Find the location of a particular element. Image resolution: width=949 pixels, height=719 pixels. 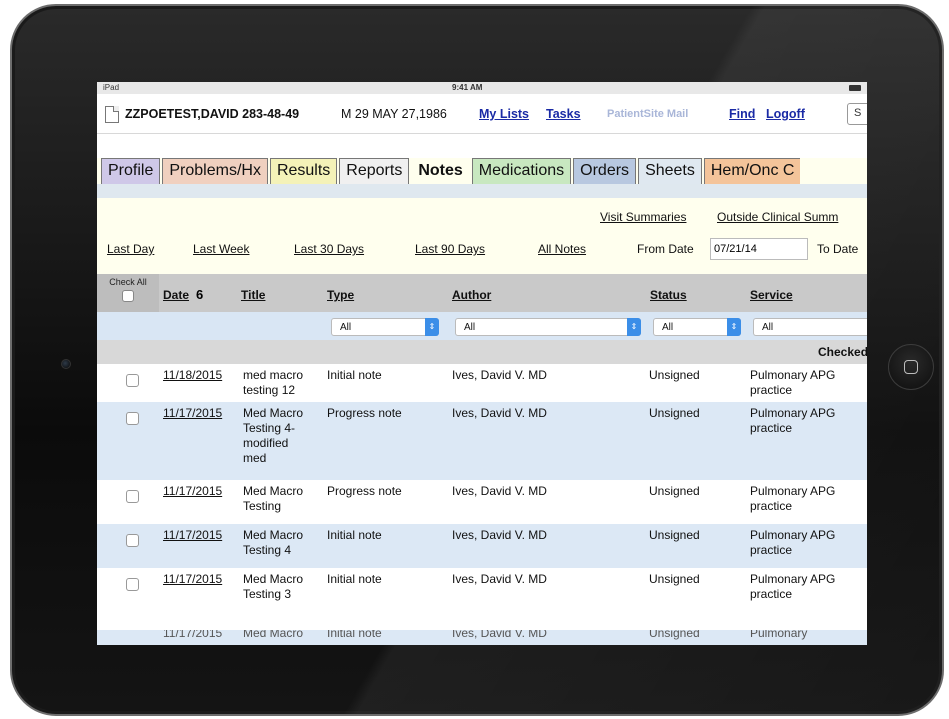

chevron-updown-icon: ⇕ is located at coordinates (734, 327).